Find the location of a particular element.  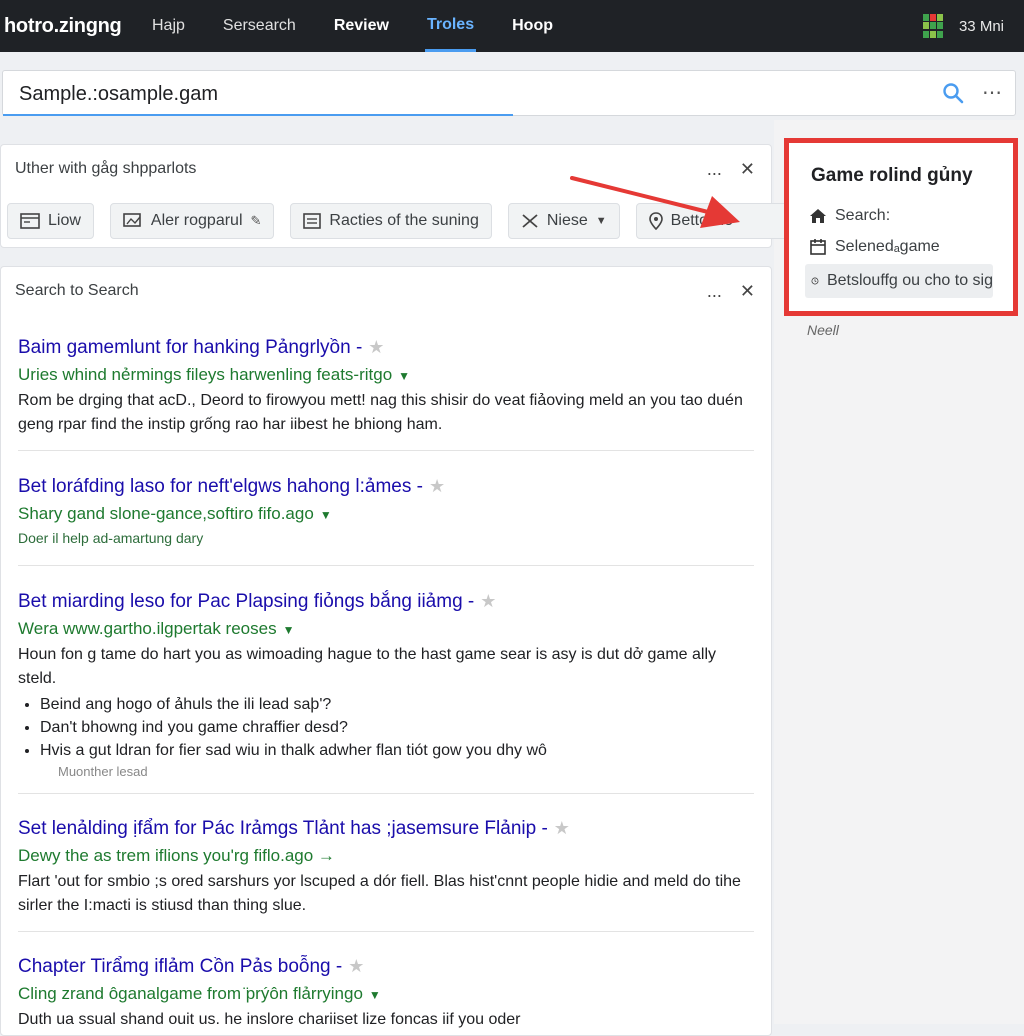

chip-racties: Racties of the suning is located at coordinates (391, 221).